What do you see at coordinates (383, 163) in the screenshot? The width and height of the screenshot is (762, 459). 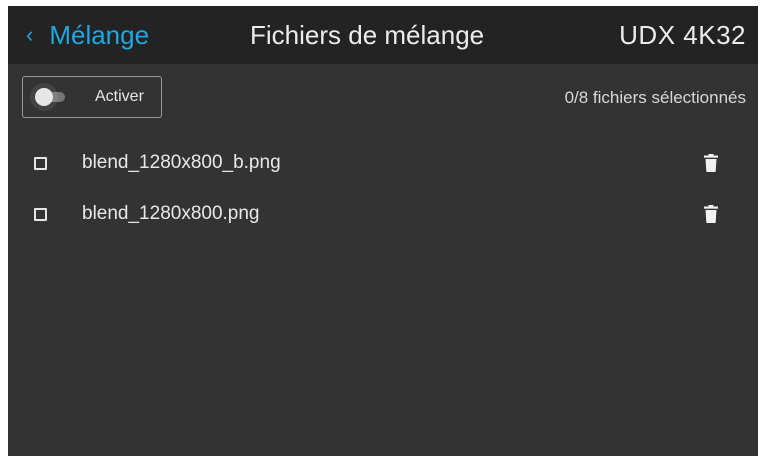 I see `file-row: blend_1280x800_b.png` at bounding box center [383, 163].